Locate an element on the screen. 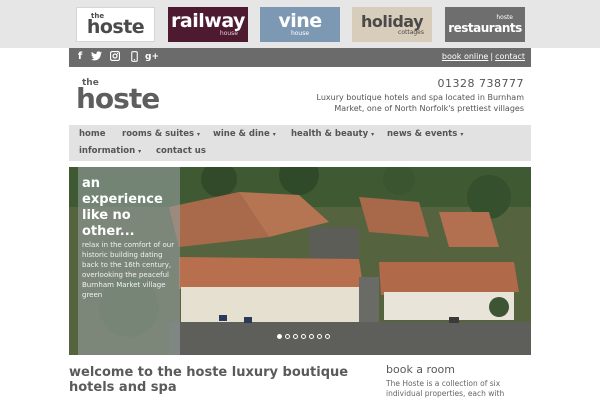 The width and height of the screenshot is (600, 400). google-plus-icon: g+ is located at coordinates (152, 57).